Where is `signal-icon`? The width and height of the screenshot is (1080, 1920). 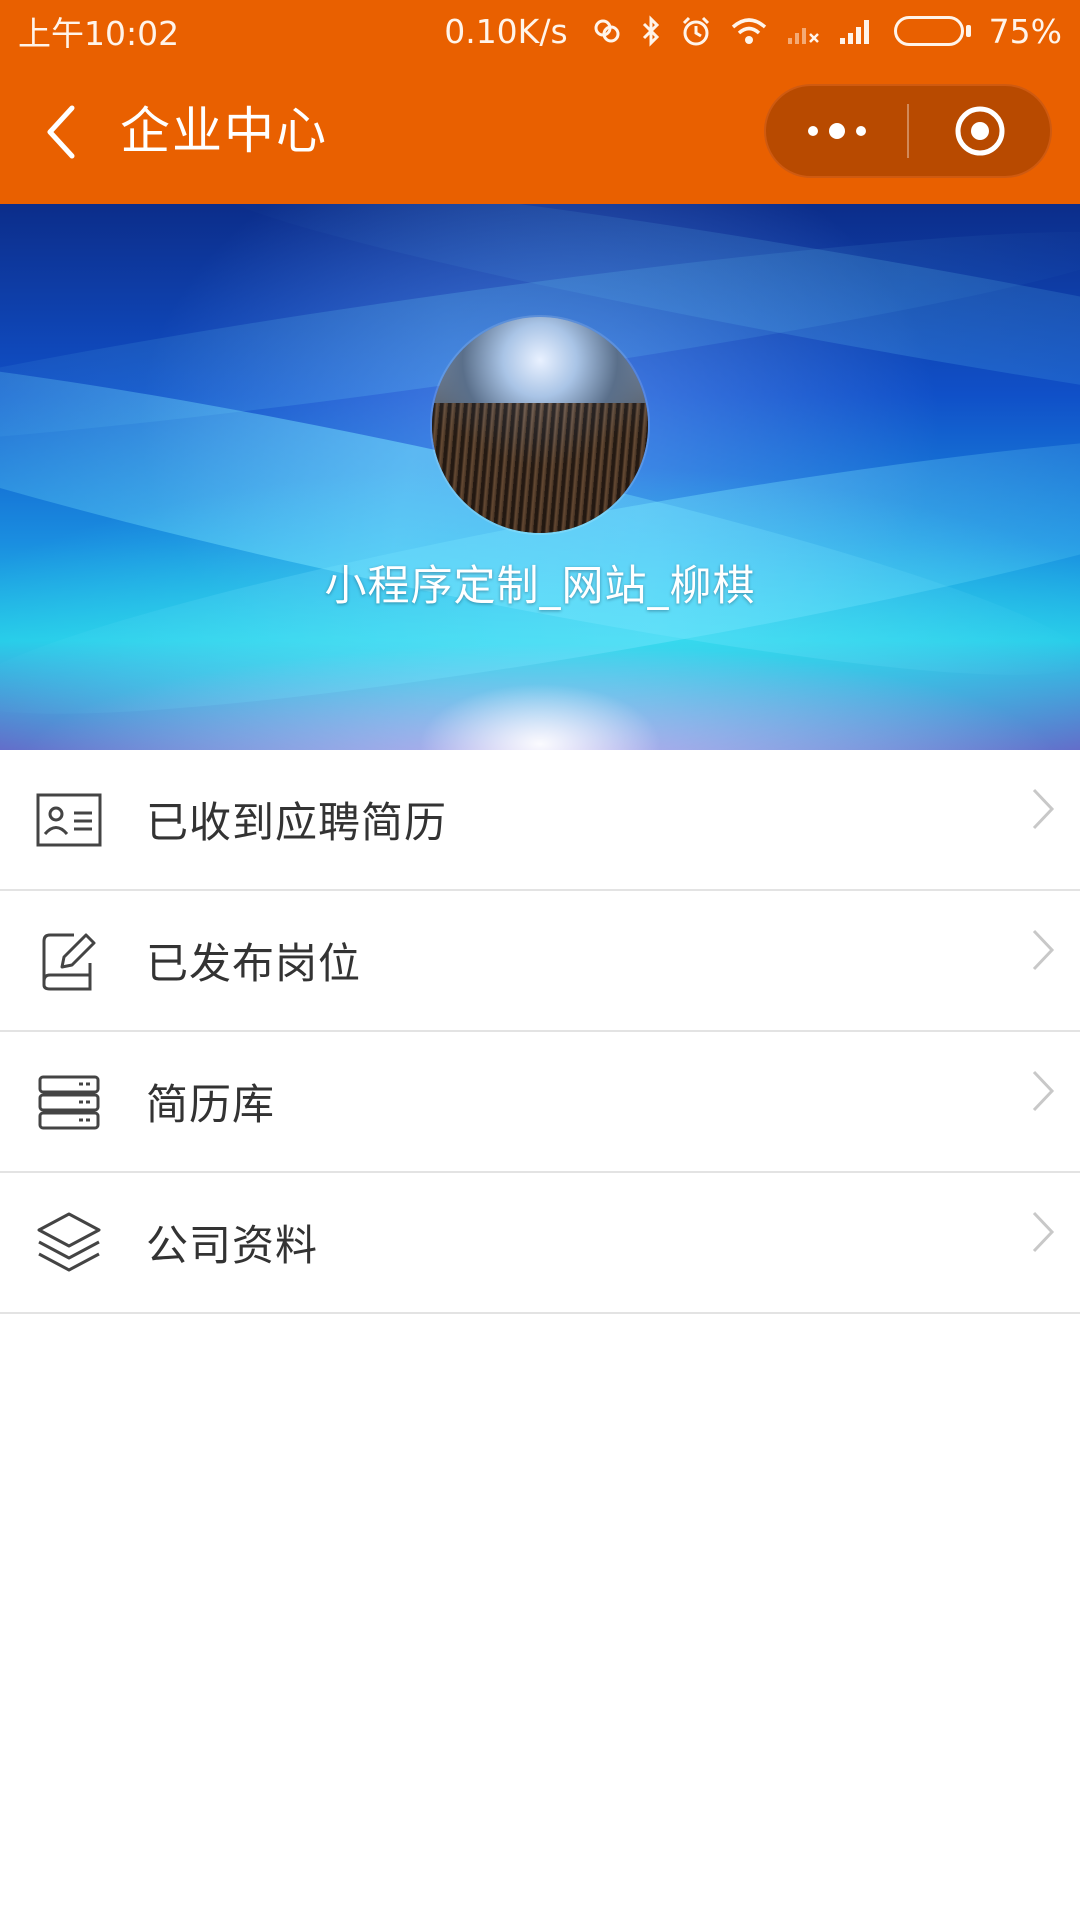
signal-icon is located at coordinates (857, 31).